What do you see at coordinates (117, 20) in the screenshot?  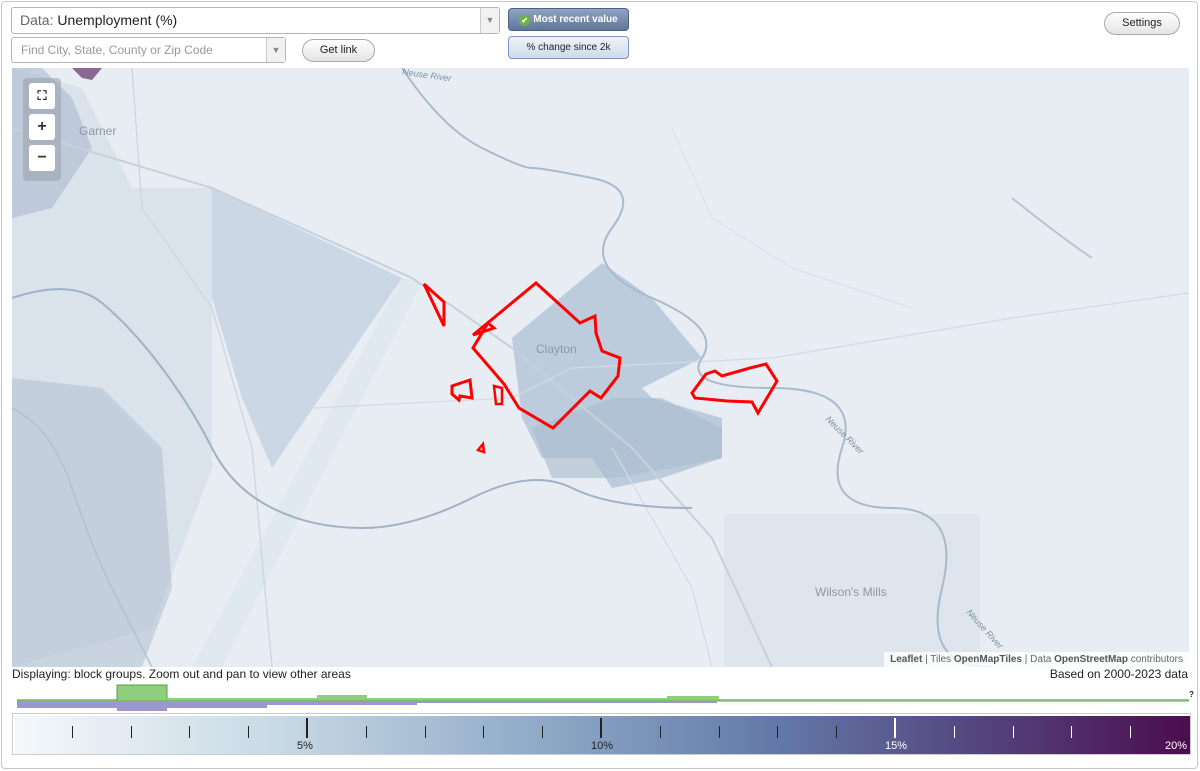 I see `data-select-value: Unemployment (%)` at bounding box center [117, 20].